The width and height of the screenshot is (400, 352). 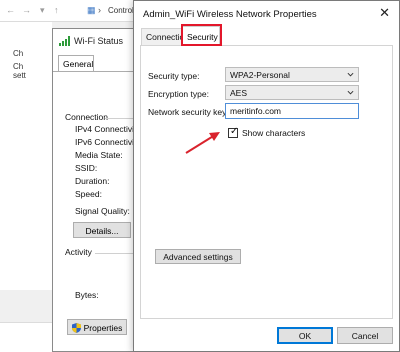 I want to click on bytes-label: Bytes:, so click(x=87, y=295).